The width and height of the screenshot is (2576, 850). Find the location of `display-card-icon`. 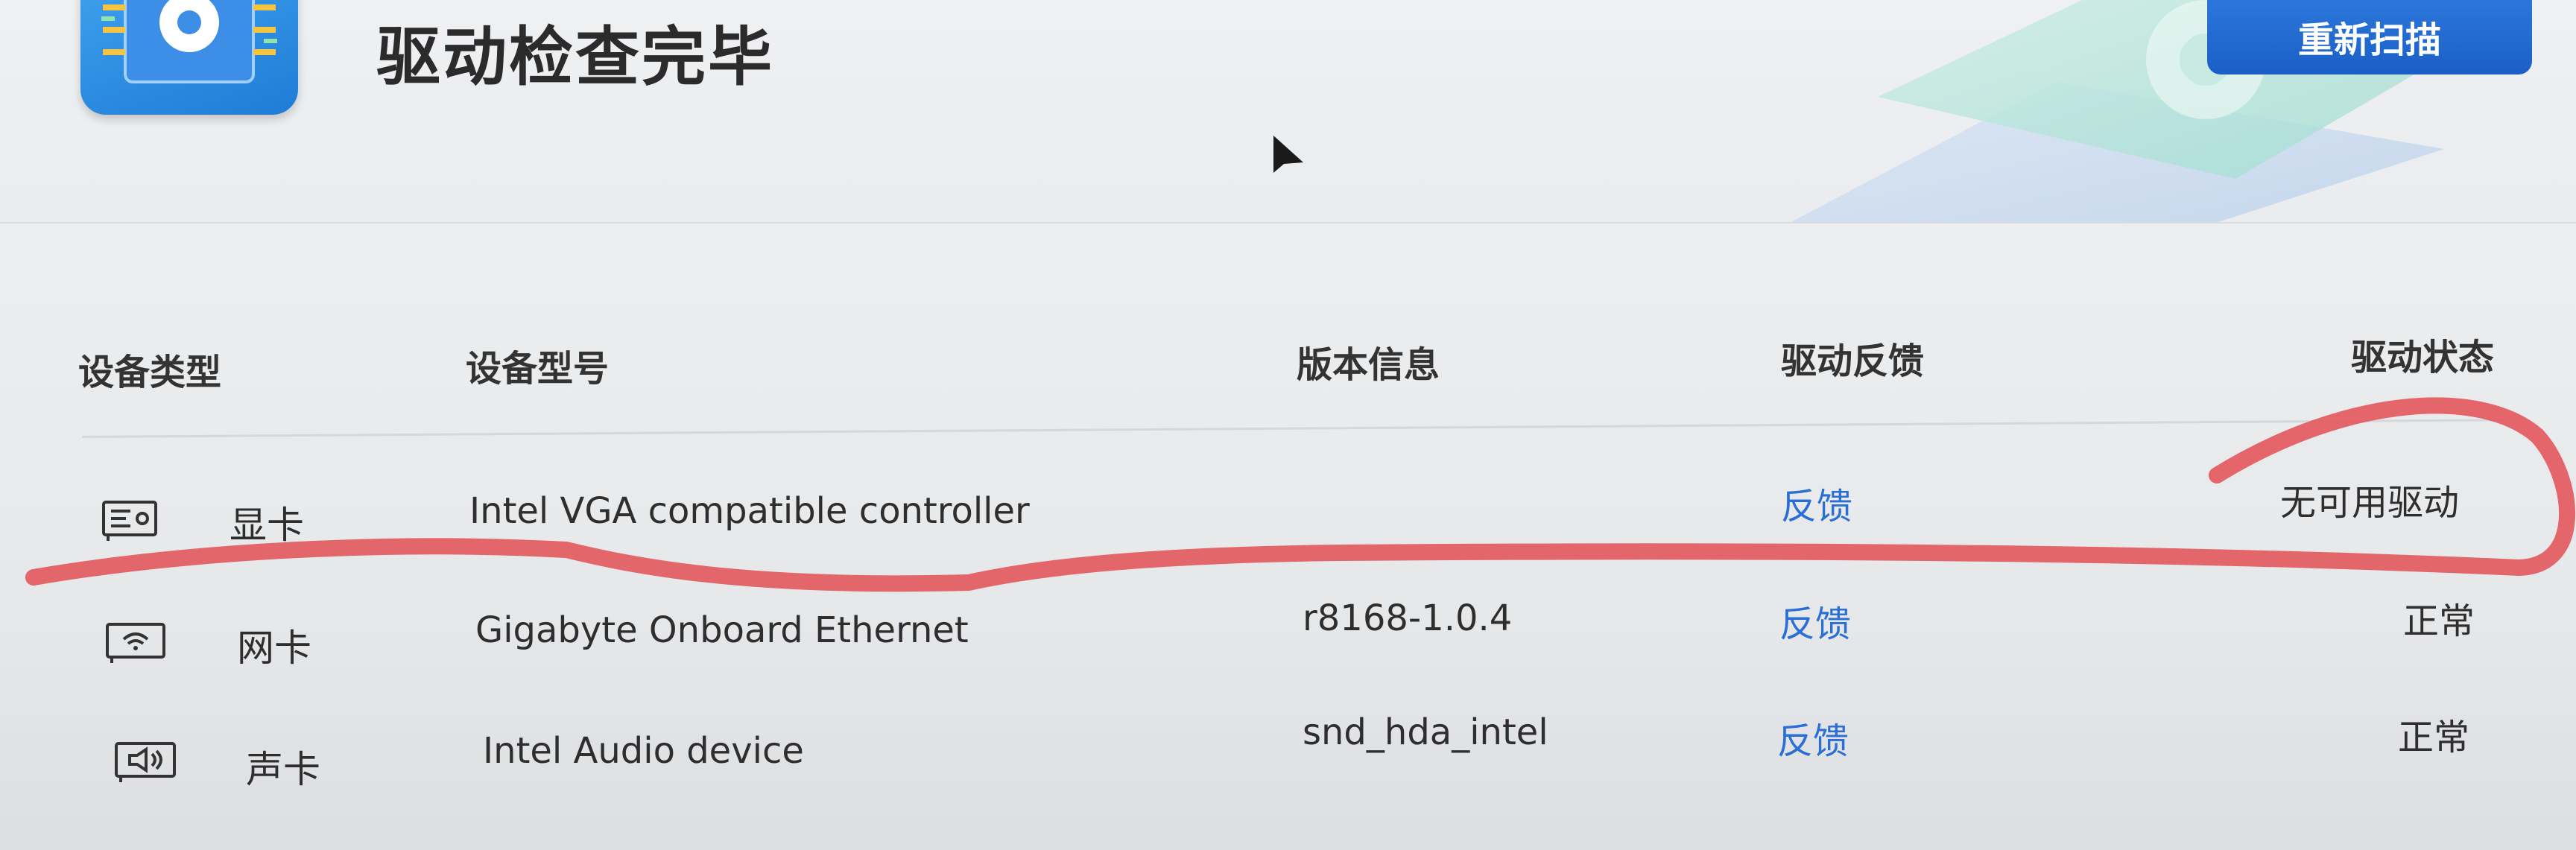

display-card-icon is located at coordinates (129, 521).